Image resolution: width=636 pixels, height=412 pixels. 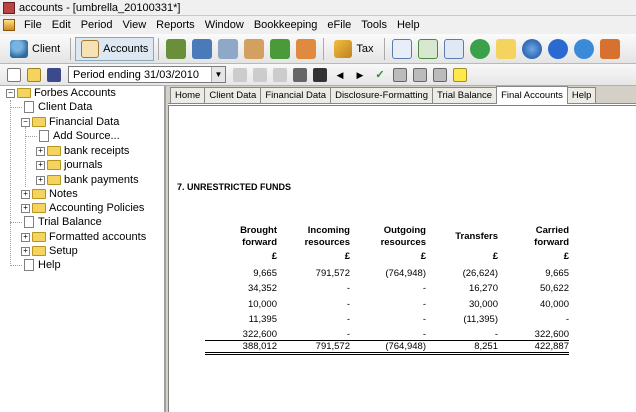 What do you see at coordinates (581, 95) in the screenshot?
I see `tab-help: Help` at bounding box center [581, 95].